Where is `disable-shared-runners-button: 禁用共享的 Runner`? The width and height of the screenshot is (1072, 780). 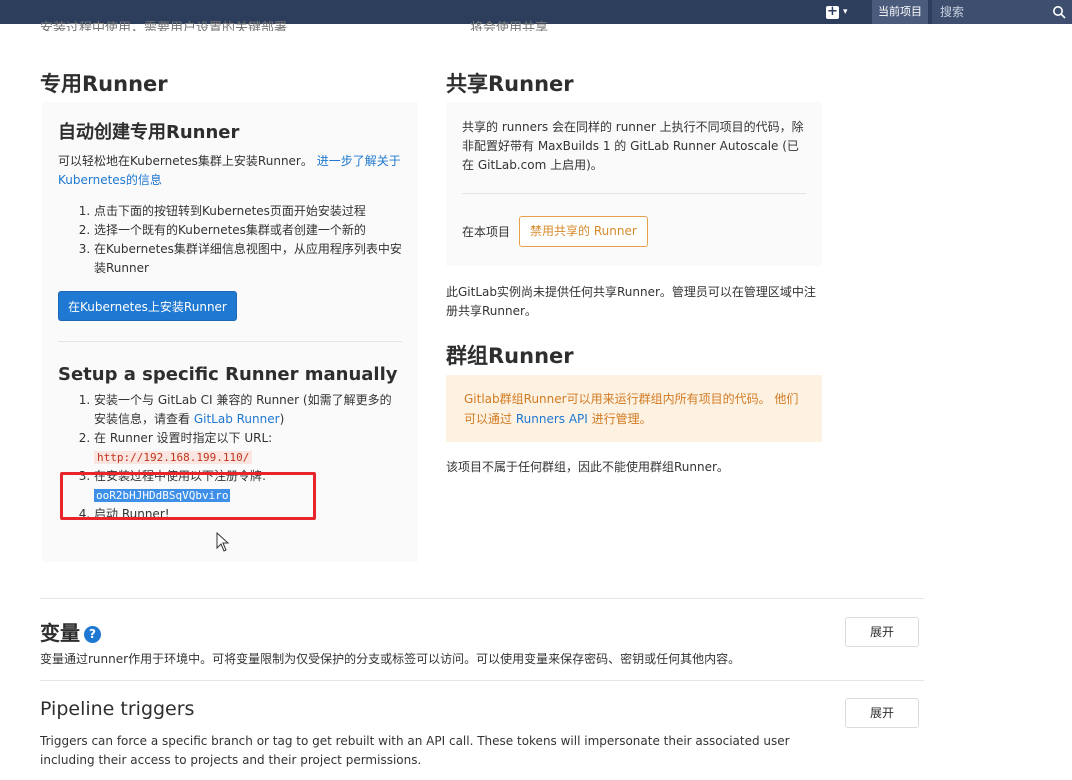 disable-shared-runners-button: 禁用共享的 Runner is located at coordinates (583, 231).